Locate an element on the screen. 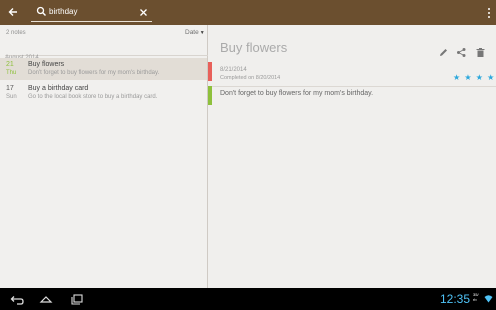  nav-home-button is located at coordinates (46, 299).